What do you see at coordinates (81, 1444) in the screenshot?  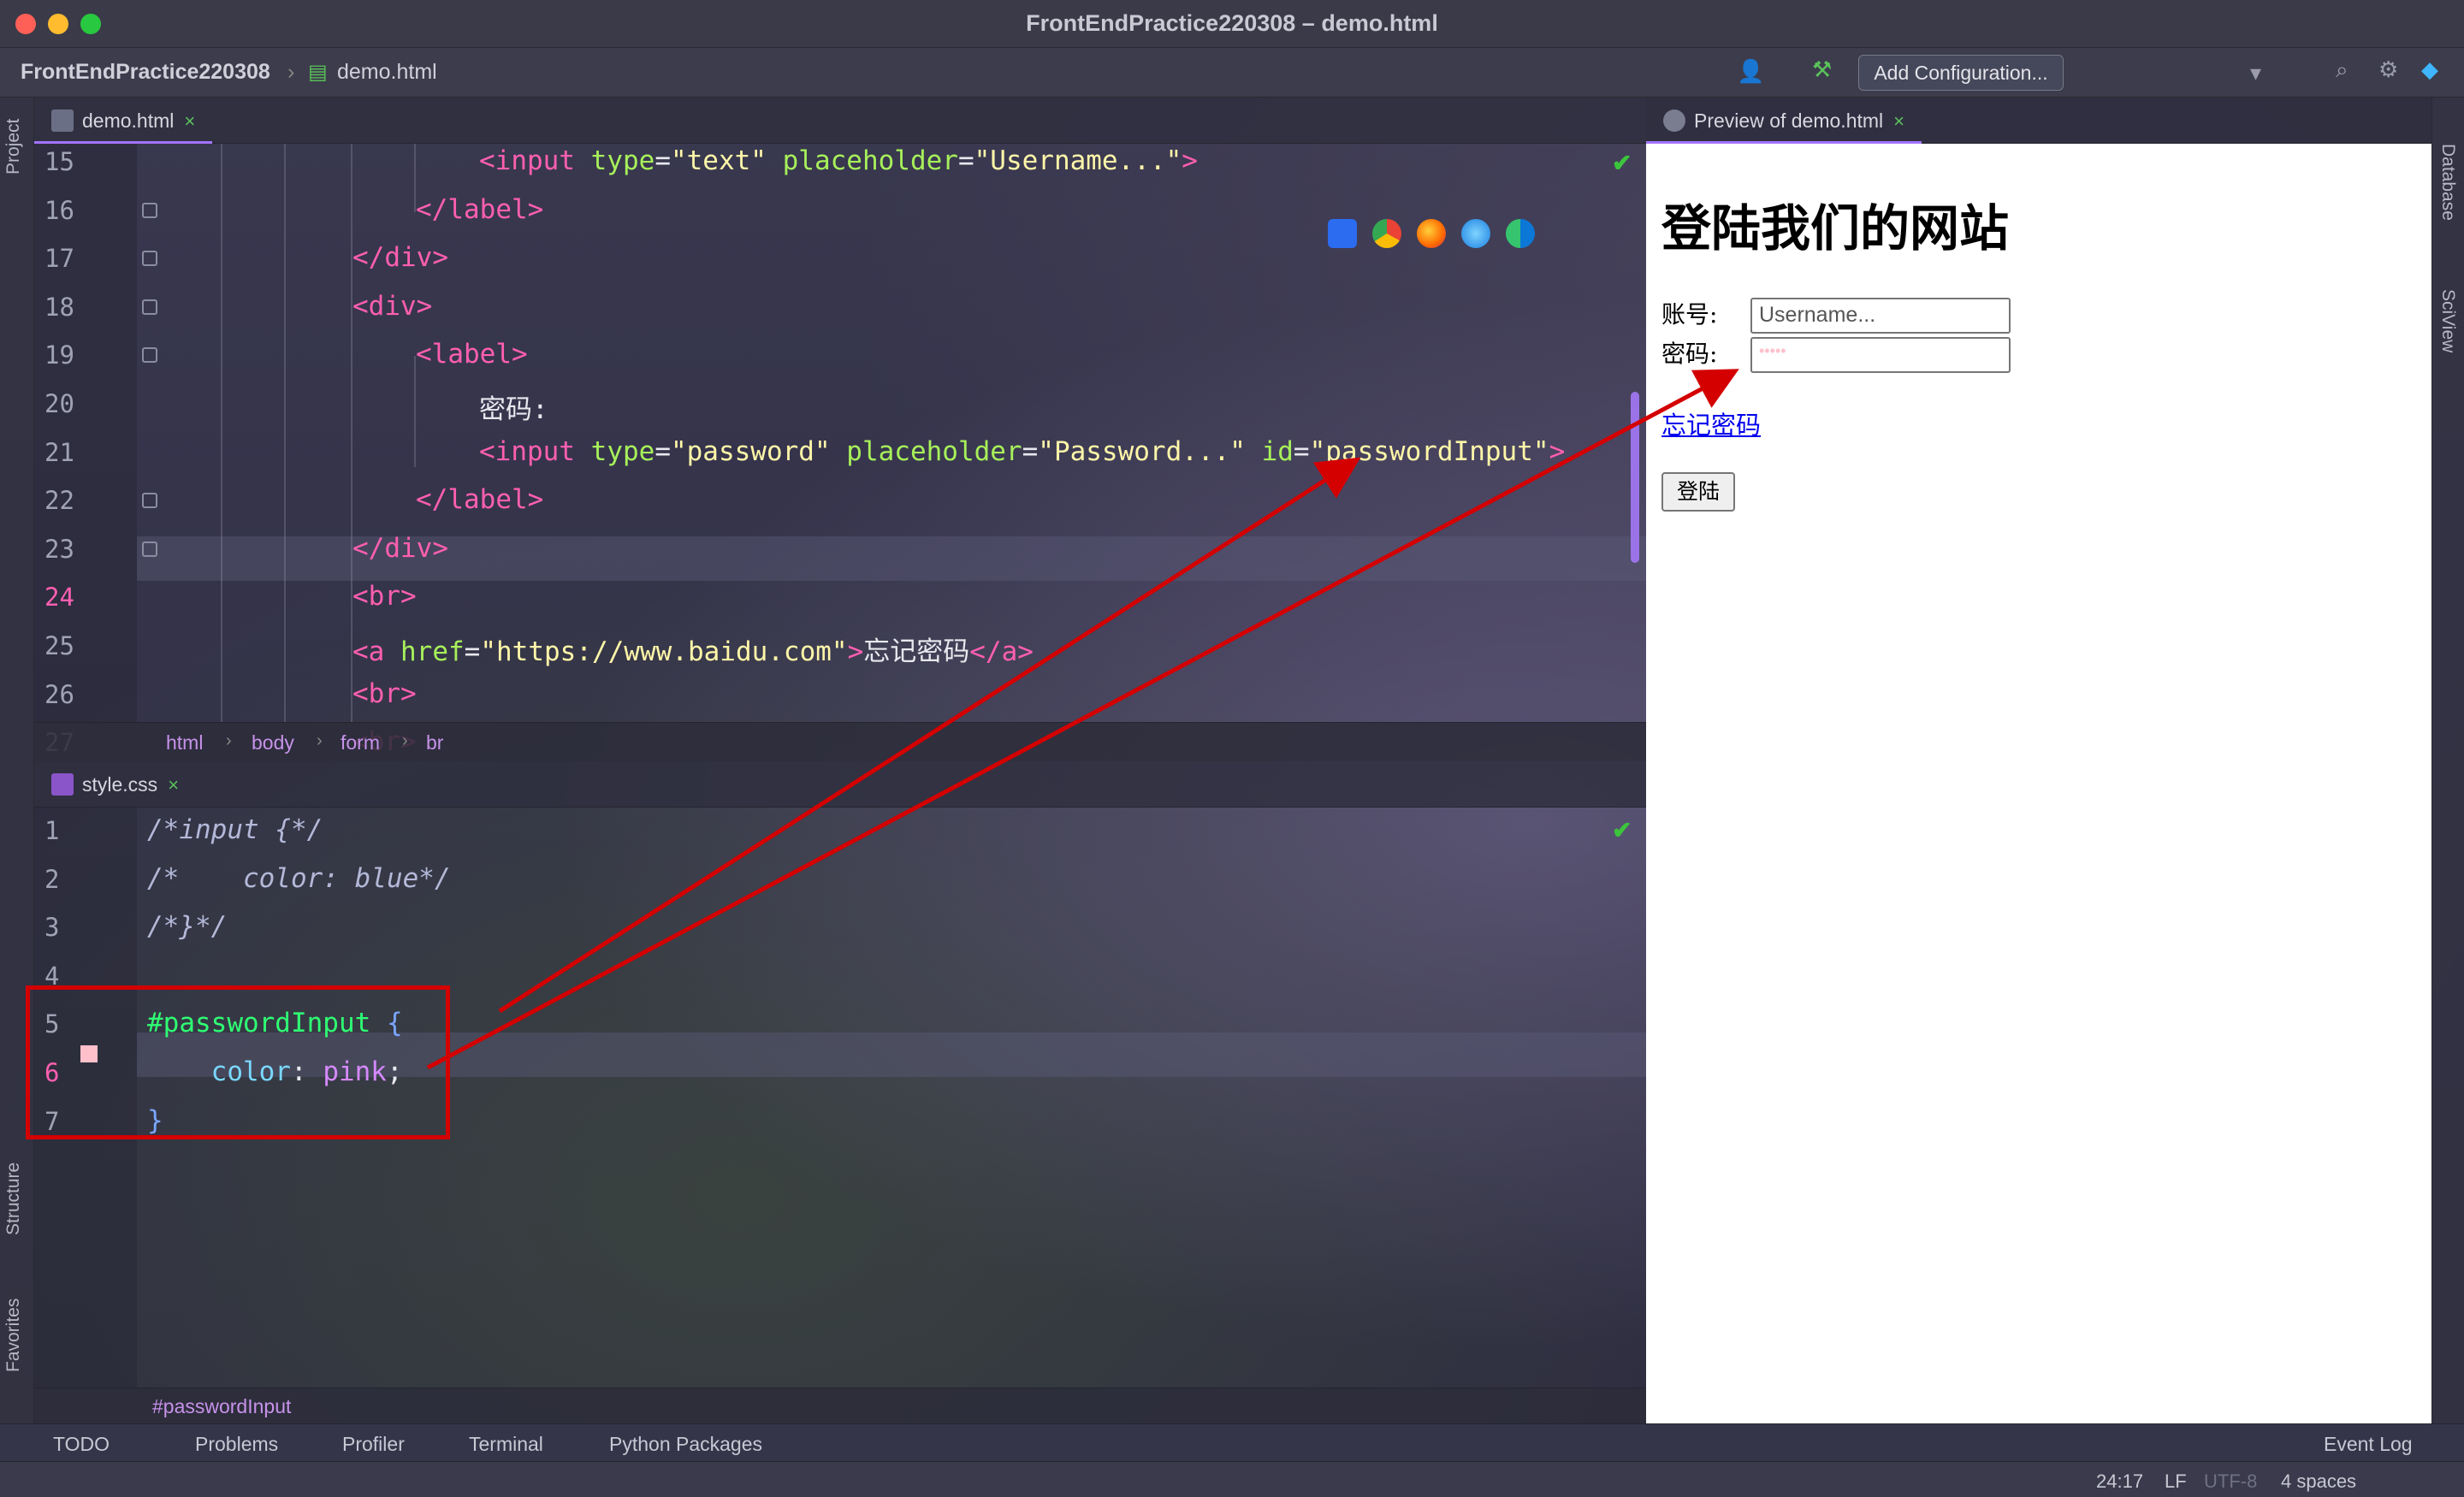 I see `todo-tool-button: TODO` at bounding box center [81, 1444].